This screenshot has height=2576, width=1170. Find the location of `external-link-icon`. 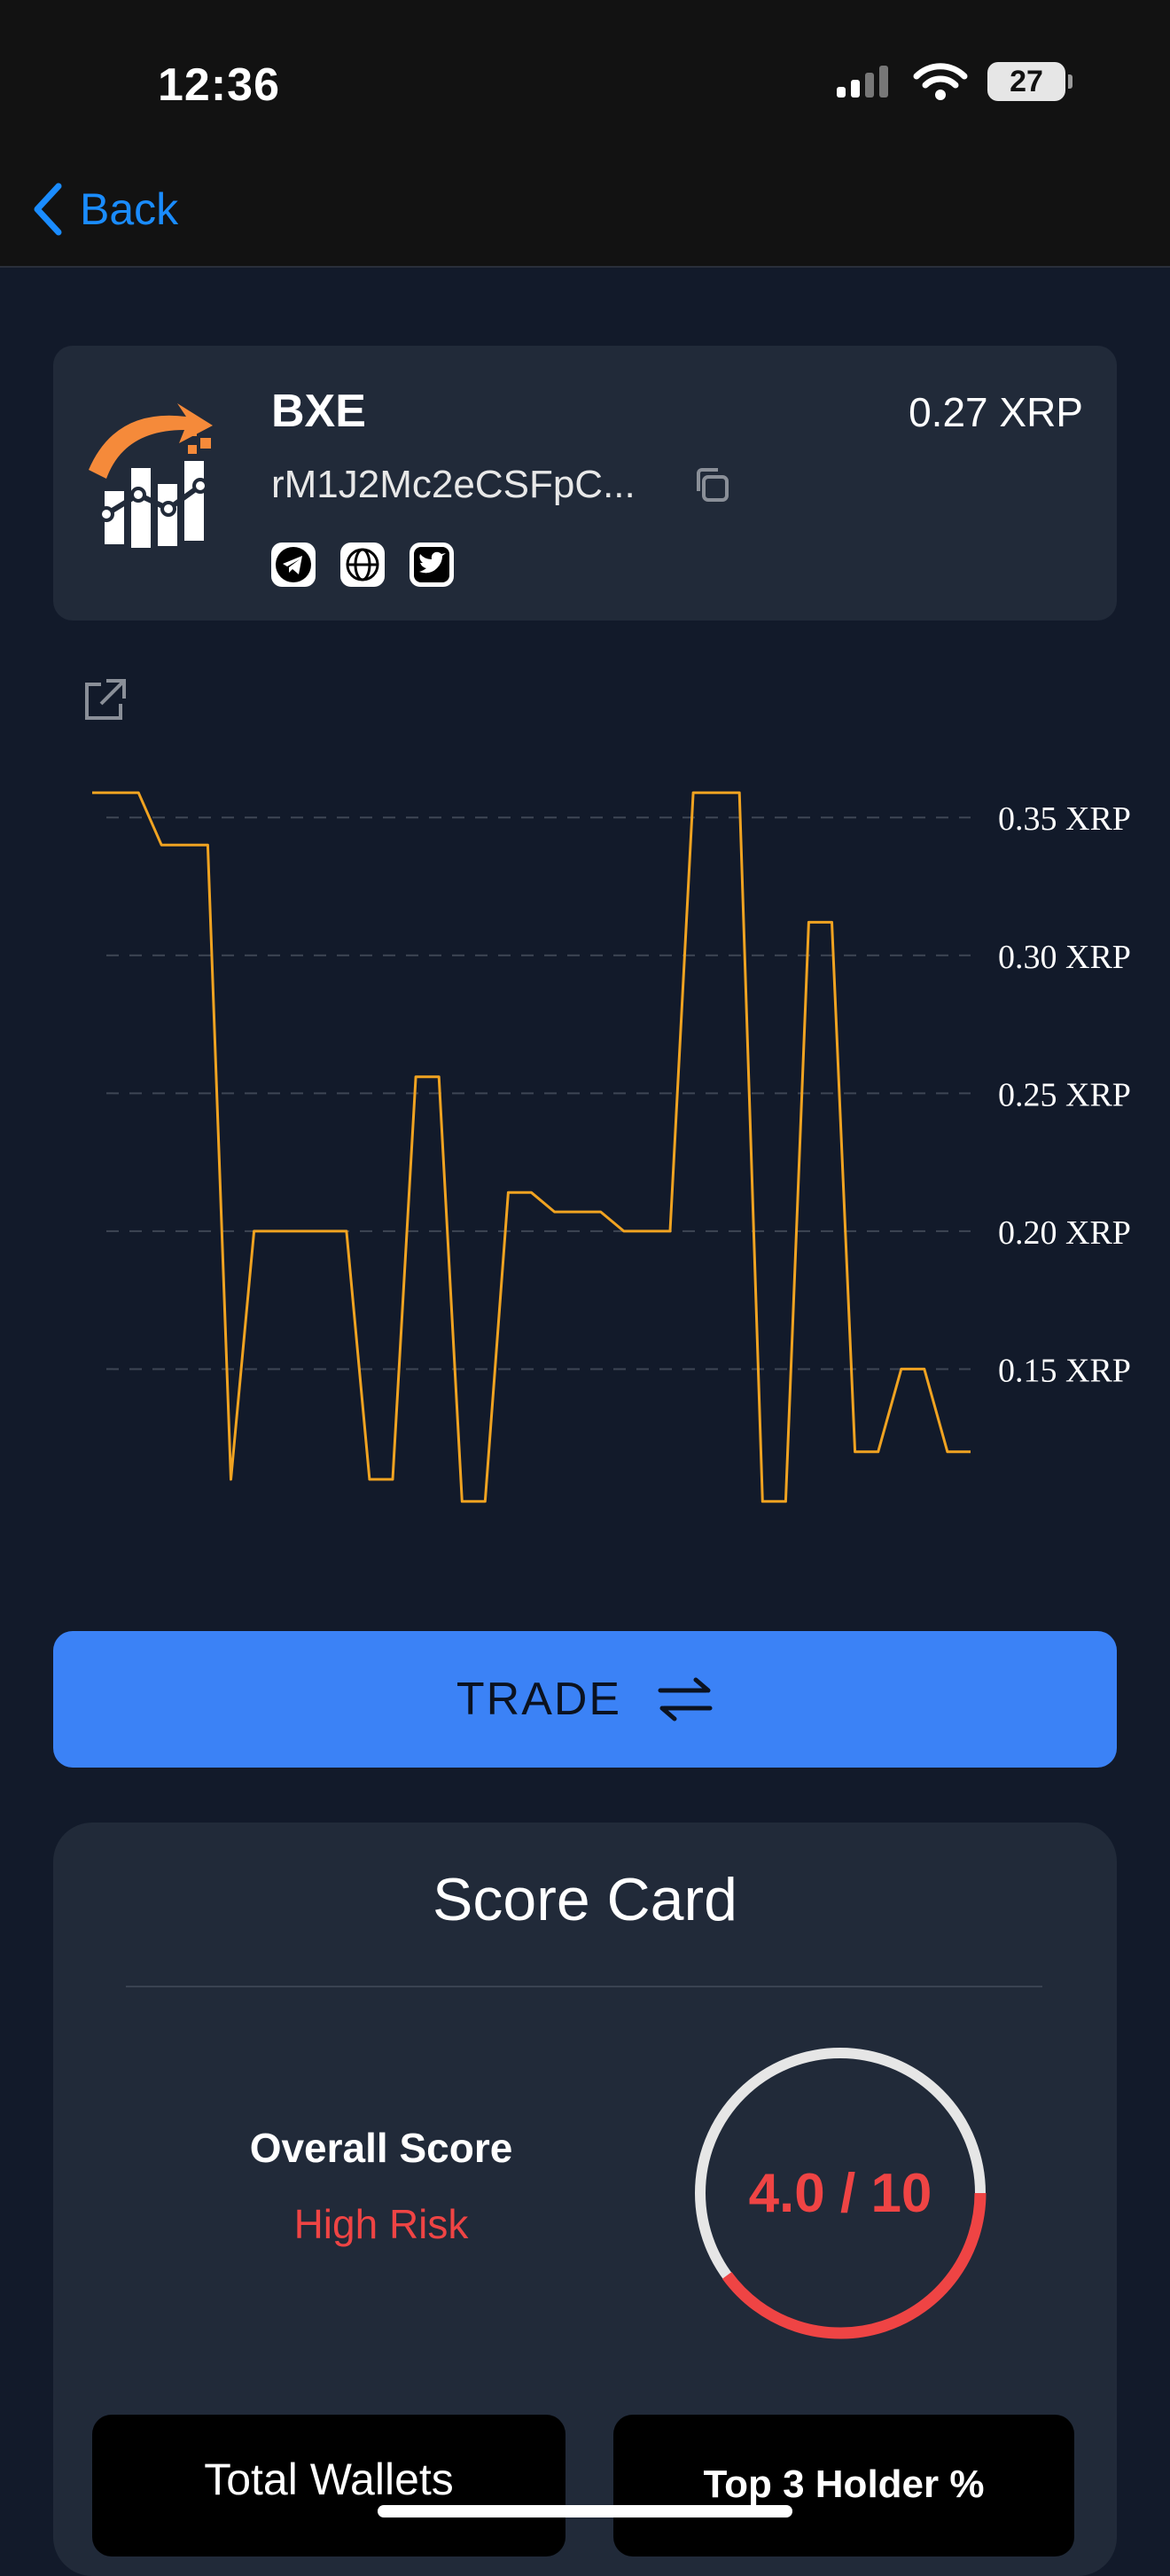

external-link-icon is located at coordinates (104, 700).